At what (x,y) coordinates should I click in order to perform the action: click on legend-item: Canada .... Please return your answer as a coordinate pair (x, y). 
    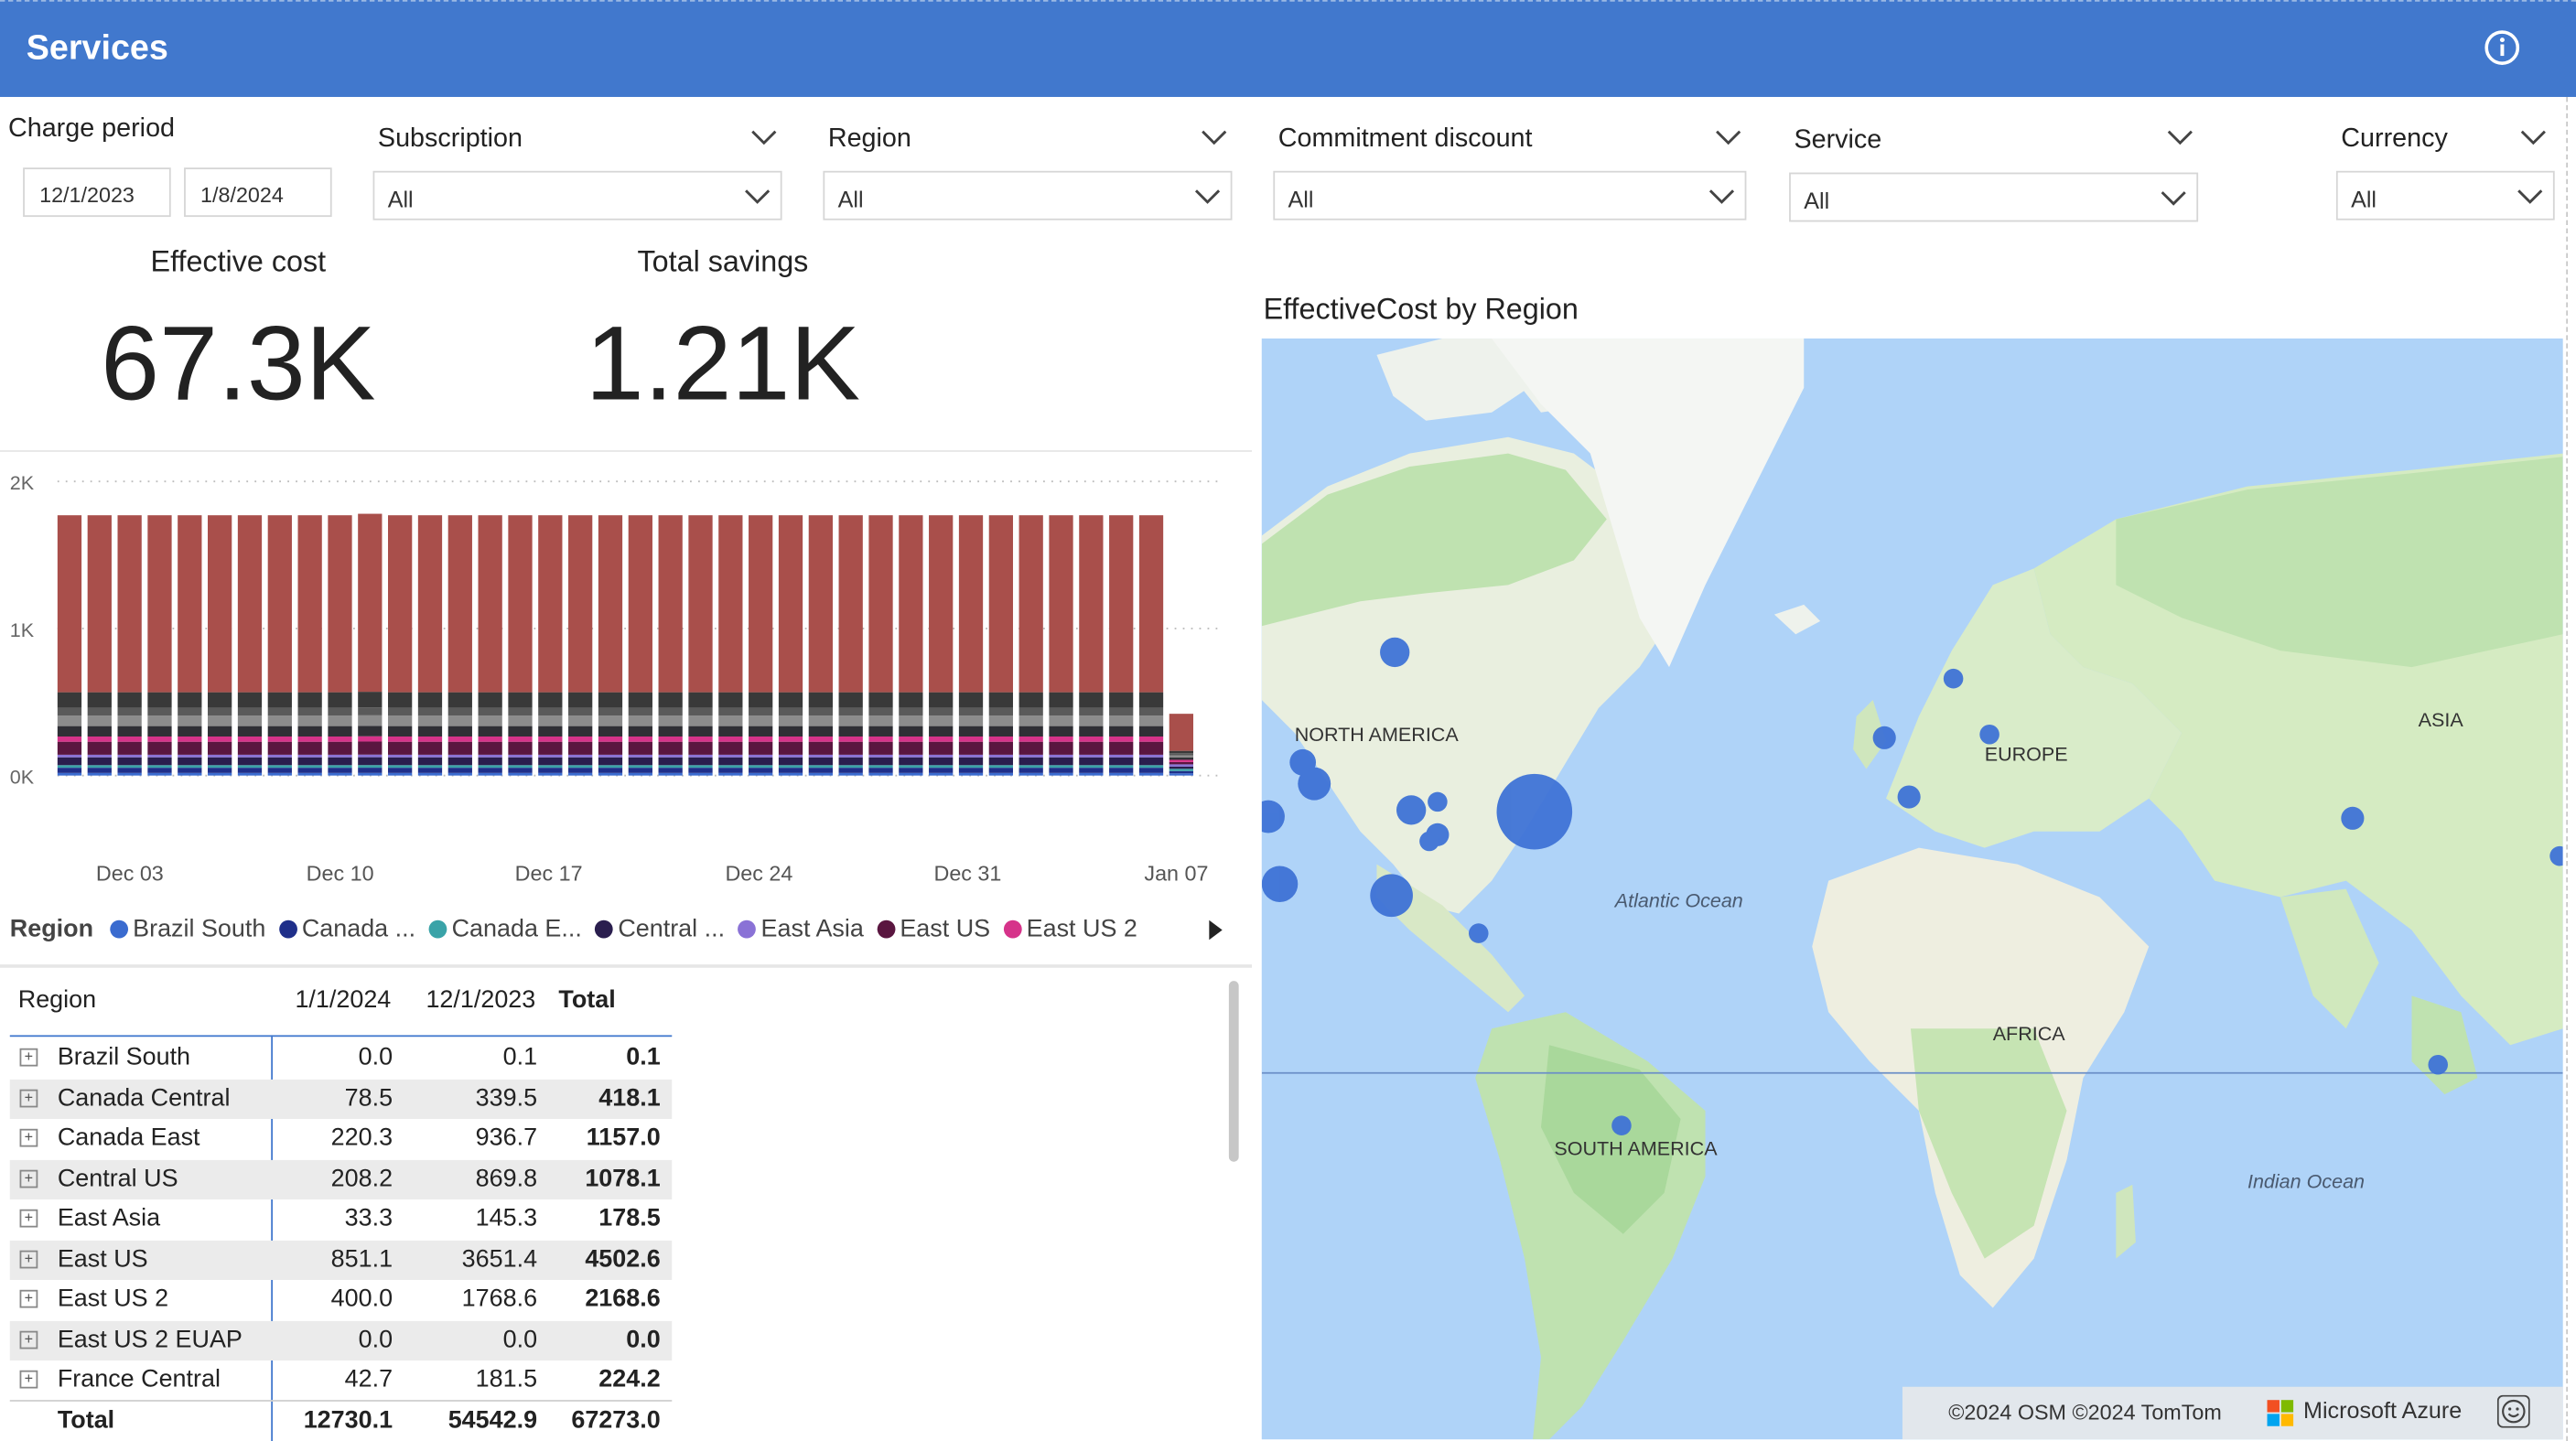
    Looking at the image, I should click on (346, 929).